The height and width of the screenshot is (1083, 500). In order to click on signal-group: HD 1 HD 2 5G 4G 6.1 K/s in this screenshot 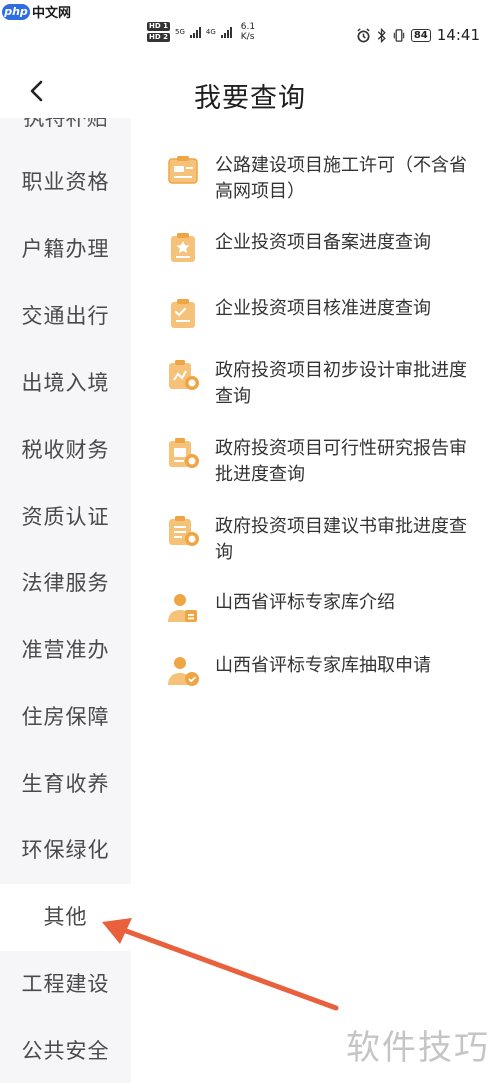, I will do `click(201, 32)`.